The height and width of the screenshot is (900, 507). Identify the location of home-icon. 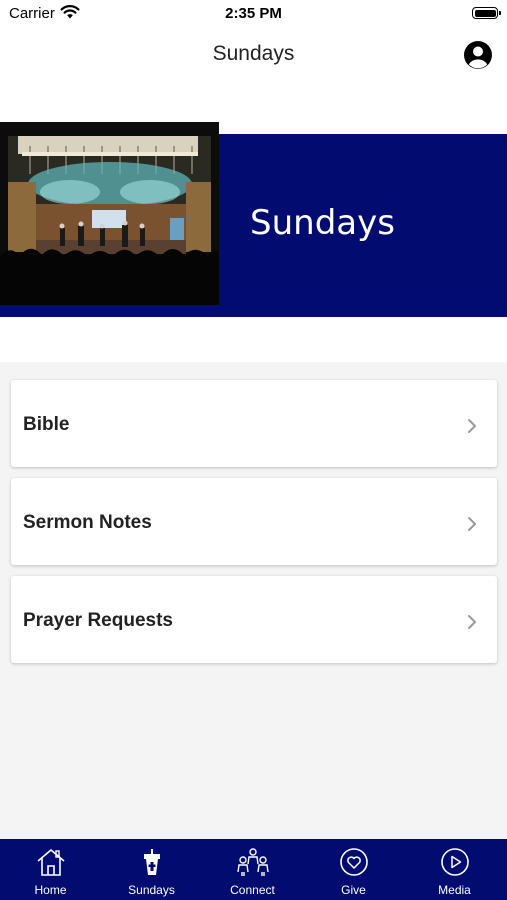
(50, 862).